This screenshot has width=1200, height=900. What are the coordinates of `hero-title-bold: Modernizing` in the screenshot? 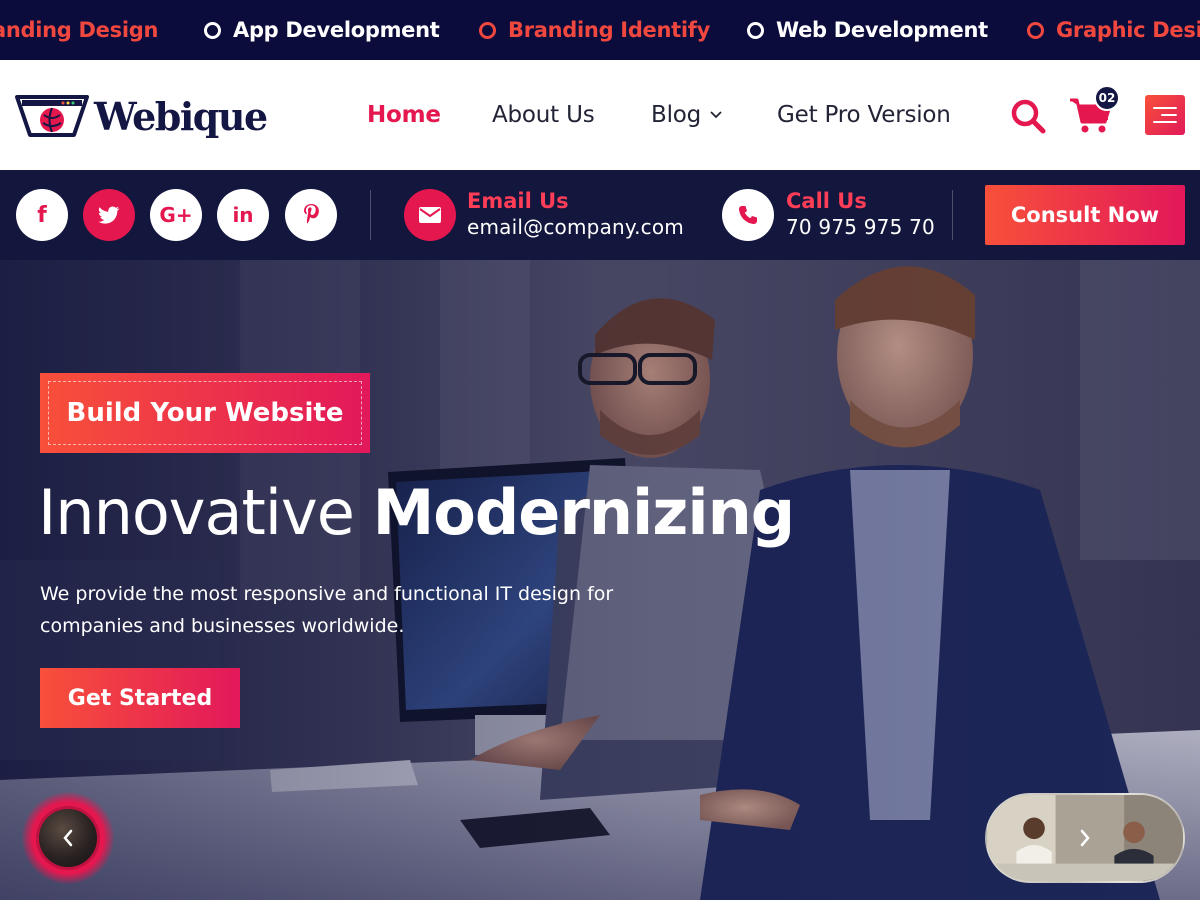 It's located at (584, 512).